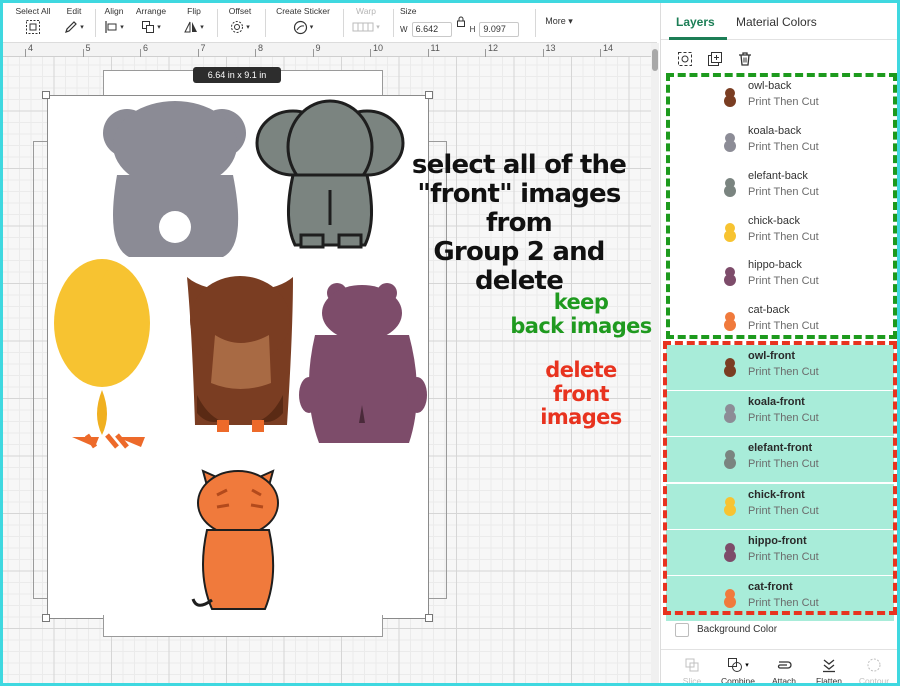 This screenshot has height=686, width=900. What do you see at coordinates (88, 48) in the screenshot?
I see `ruler-tick-label: 5` at bounding box center [88, 48].